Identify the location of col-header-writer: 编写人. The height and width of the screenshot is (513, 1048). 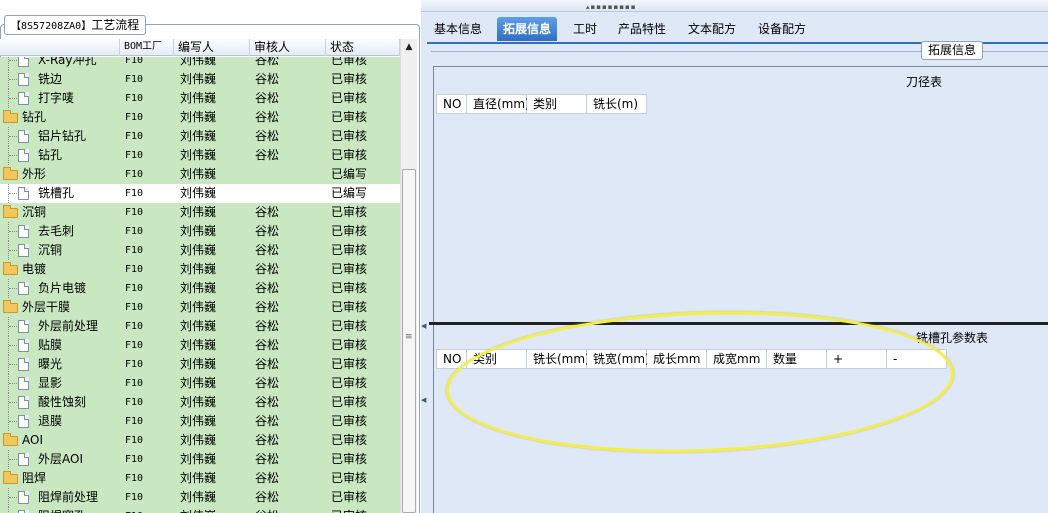
(212, 47).